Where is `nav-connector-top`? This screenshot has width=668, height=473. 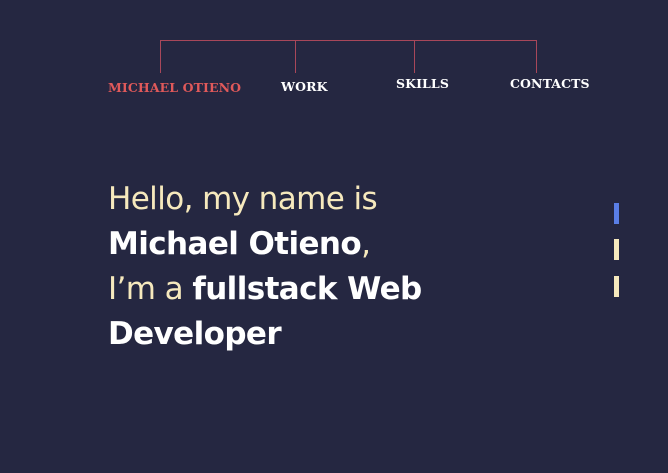 nav-connector-top is located at coordinates (348, 56).